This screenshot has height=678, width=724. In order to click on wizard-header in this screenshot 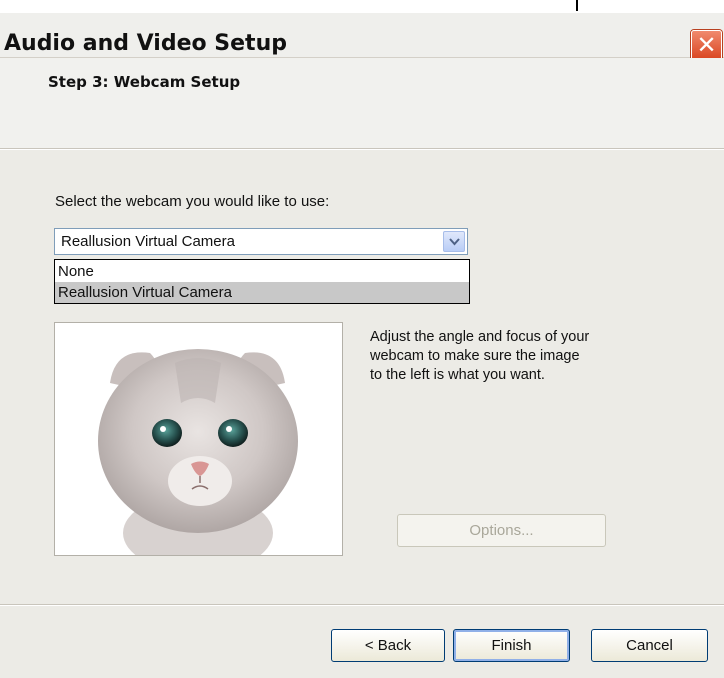, I will do `click(362, 104)`.